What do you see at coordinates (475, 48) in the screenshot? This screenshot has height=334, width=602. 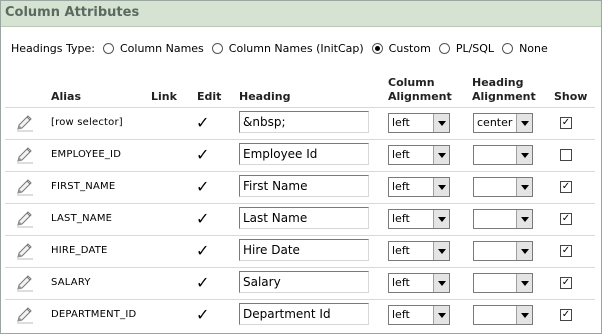 I see `option-label: PL/SQL` at bounding box center [475, 48].